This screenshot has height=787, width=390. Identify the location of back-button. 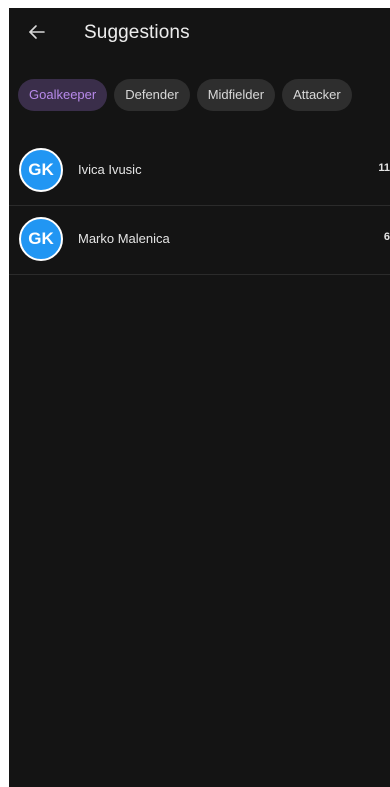
(37, 34).